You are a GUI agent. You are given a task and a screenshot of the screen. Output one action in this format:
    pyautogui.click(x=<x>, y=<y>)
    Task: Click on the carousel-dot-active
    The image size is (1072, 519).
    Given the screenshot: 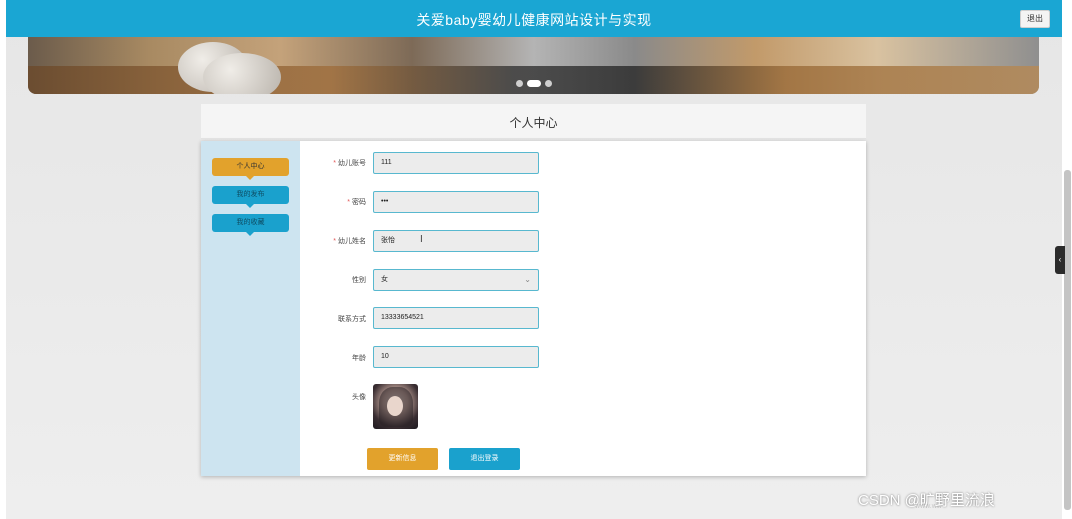 What is the action you would take?
    pyautogui.click(x=534, y=83)
    